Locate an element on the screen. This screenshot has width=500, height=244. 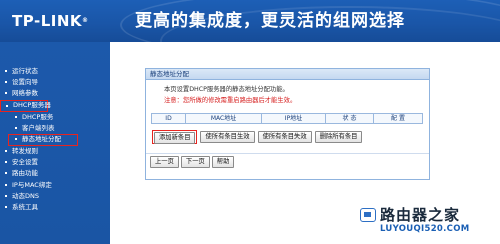
sidebar-item-routing: 路由功能 is located at coordinates (55, 173).